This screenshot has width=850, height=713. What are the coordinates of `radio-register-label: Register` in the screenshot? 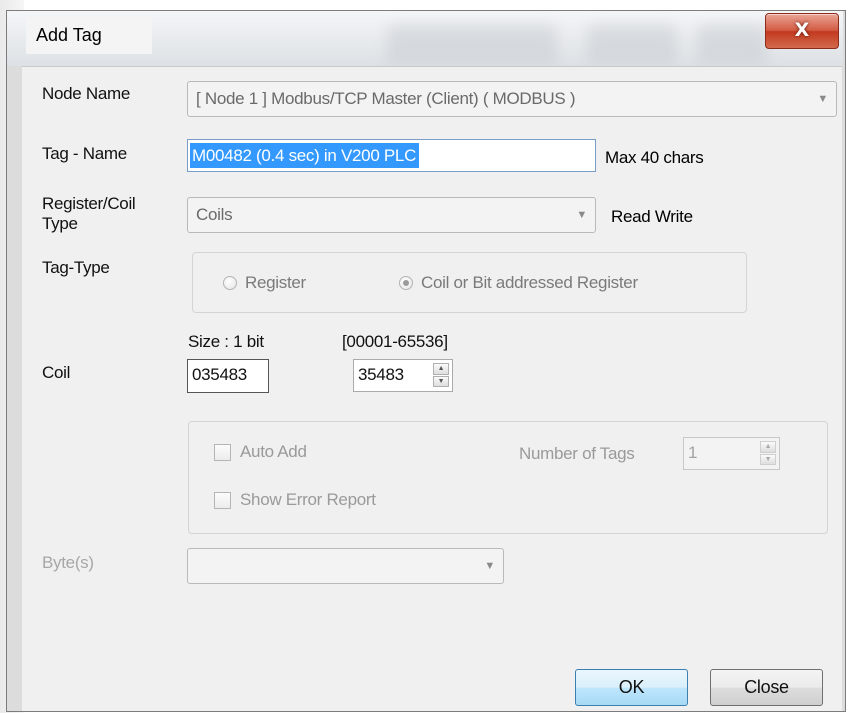 It's located at (275, 282).